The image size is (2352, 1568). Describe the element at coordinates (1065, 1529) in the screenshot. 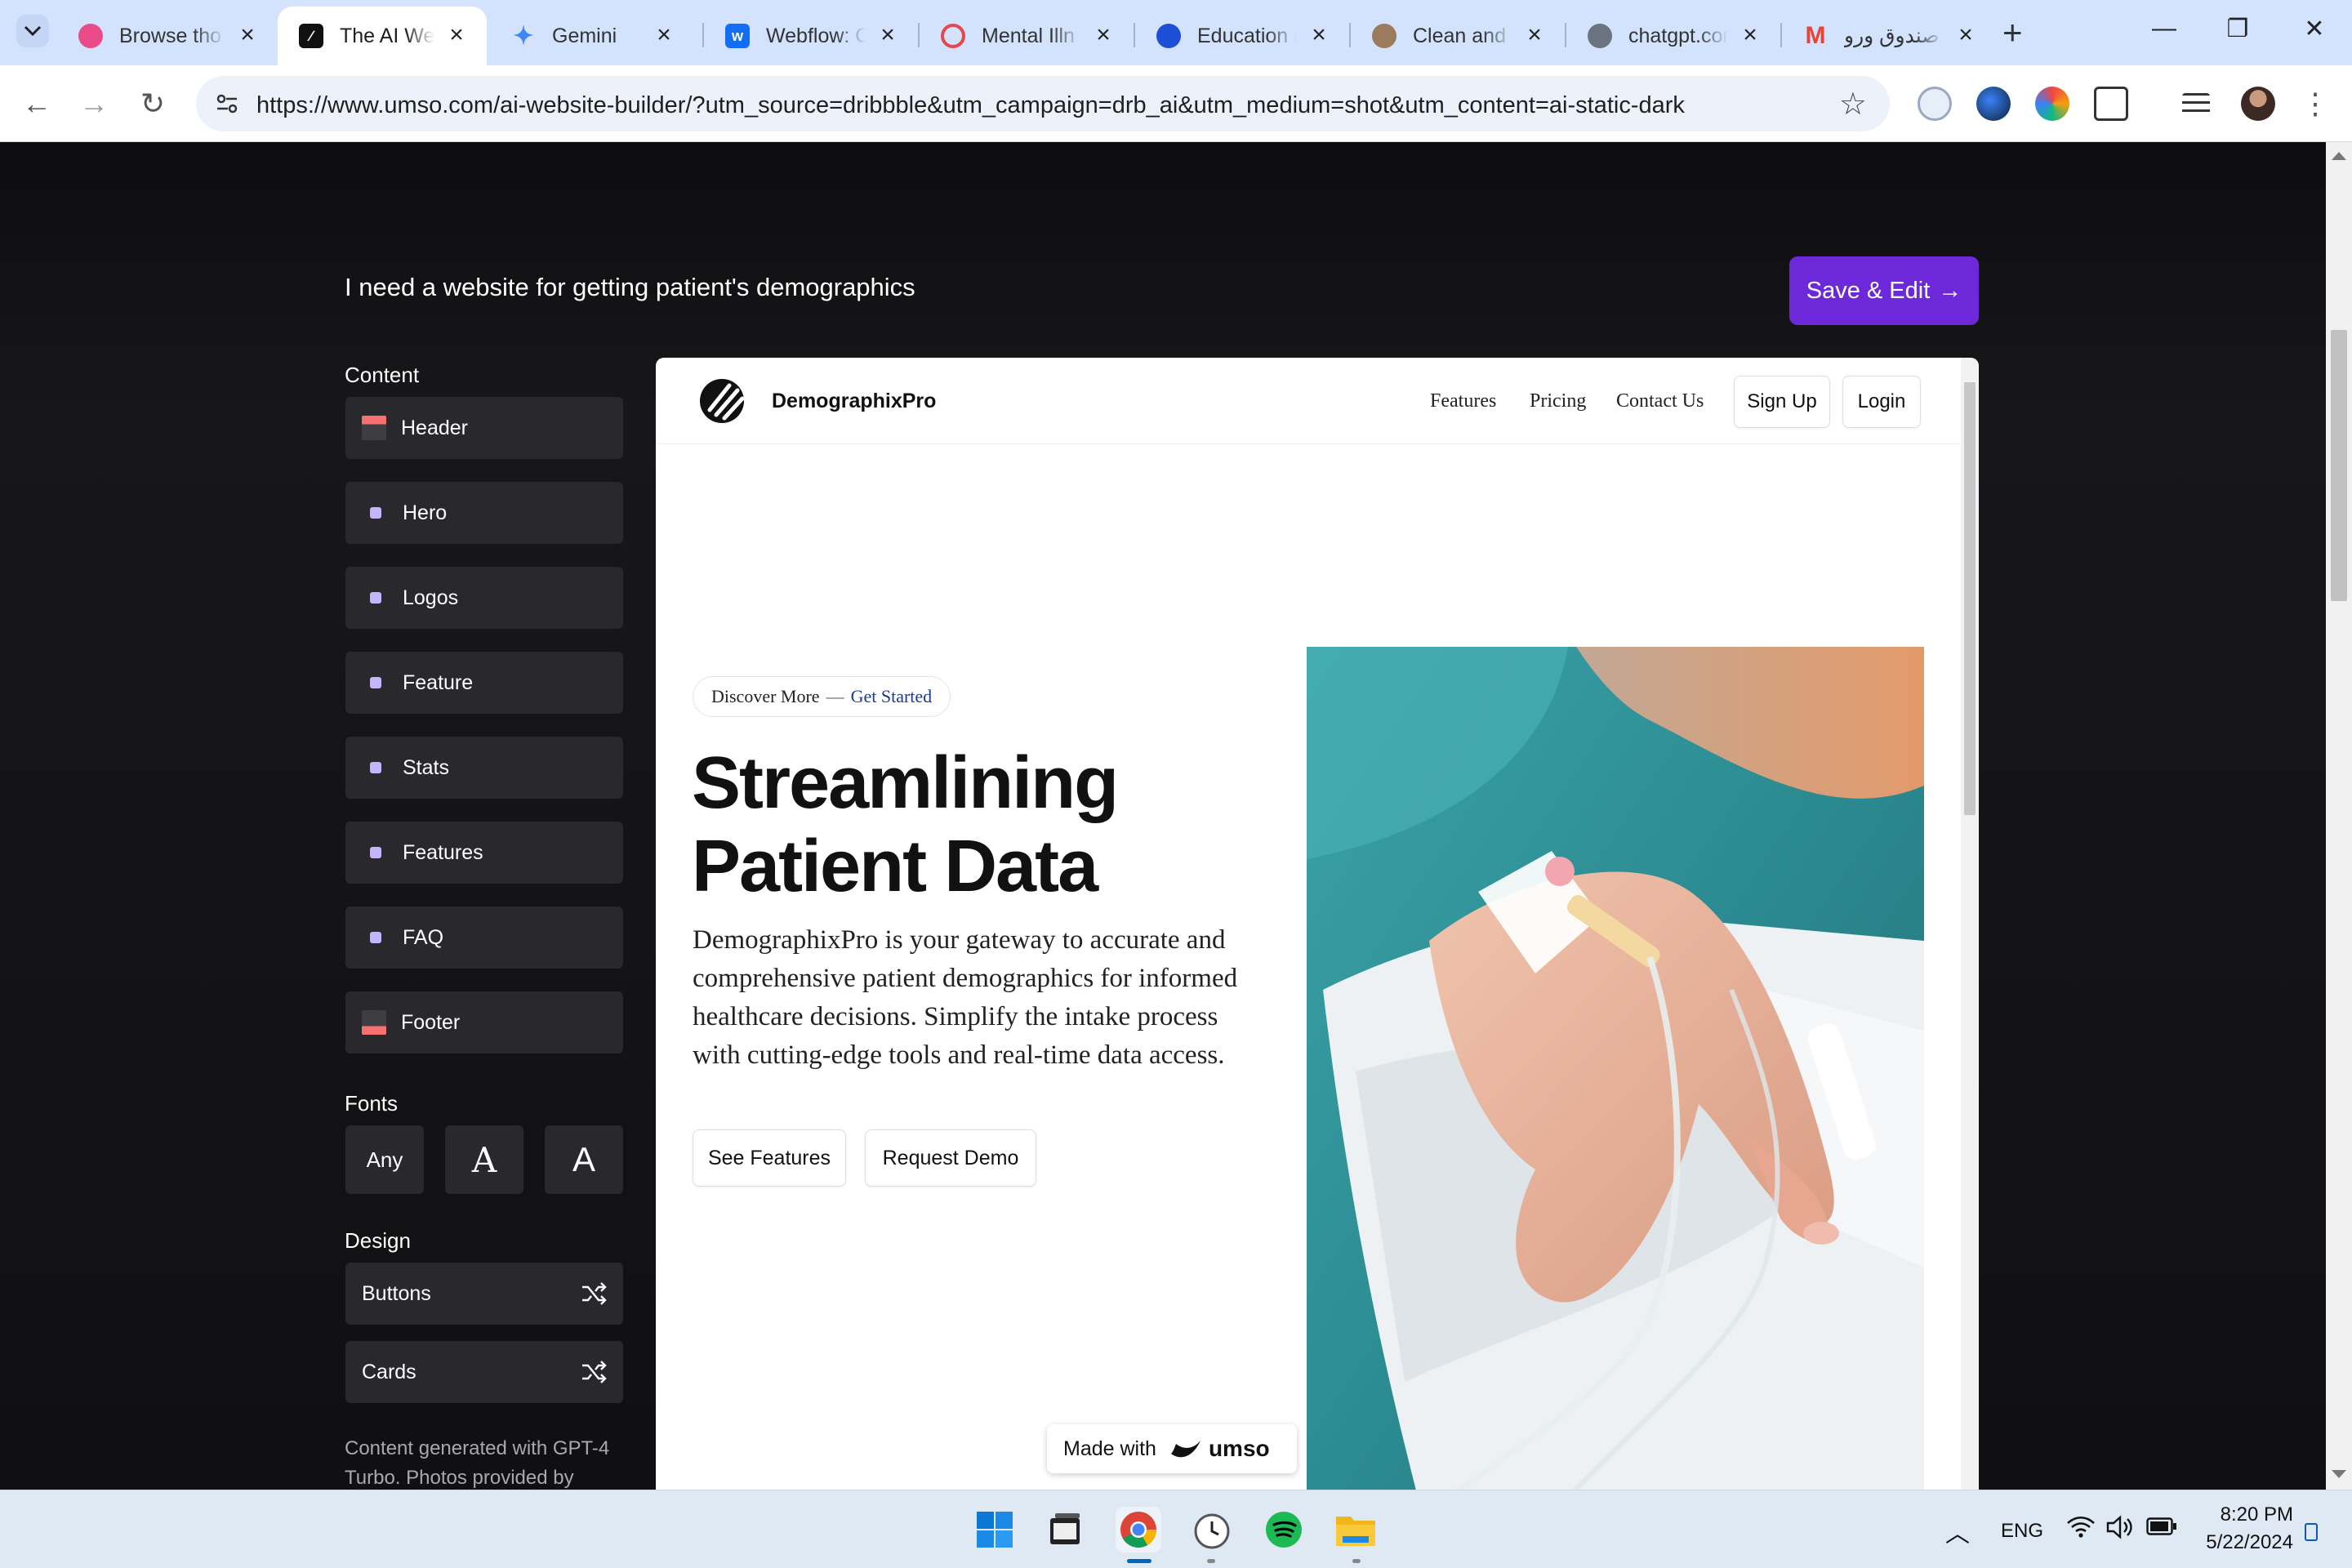

I see `task-view-icon` at that location.